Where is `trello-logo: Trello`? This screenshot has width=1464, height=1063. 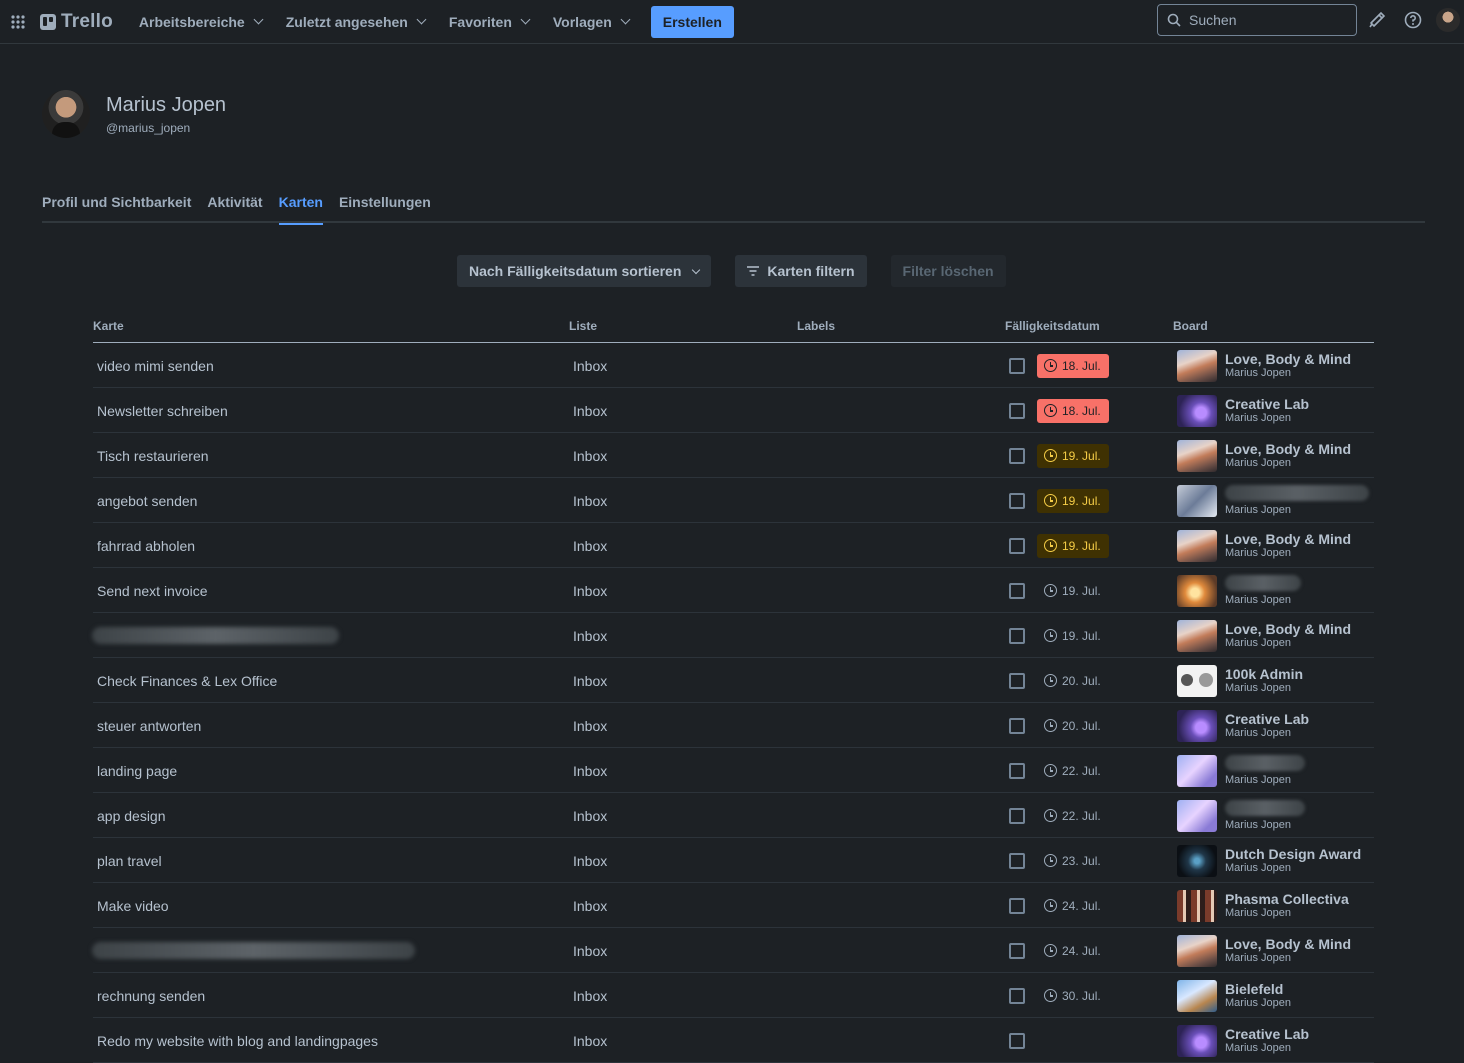 trello-logo: Trello is located at coordinates (76, 22).